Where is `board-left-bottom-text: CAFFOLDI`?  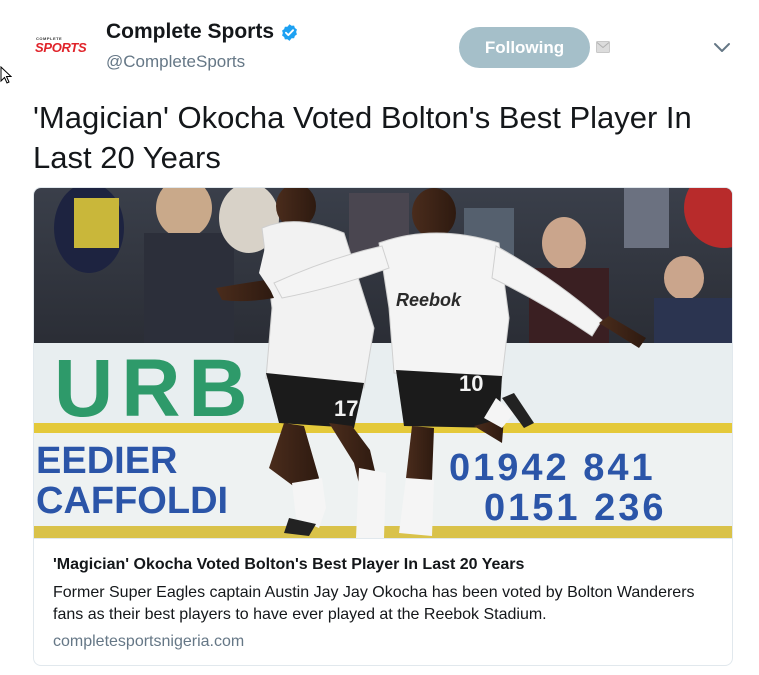
board-left-bottom-text: CAFFOLDI is located at coordinates (132, 501).